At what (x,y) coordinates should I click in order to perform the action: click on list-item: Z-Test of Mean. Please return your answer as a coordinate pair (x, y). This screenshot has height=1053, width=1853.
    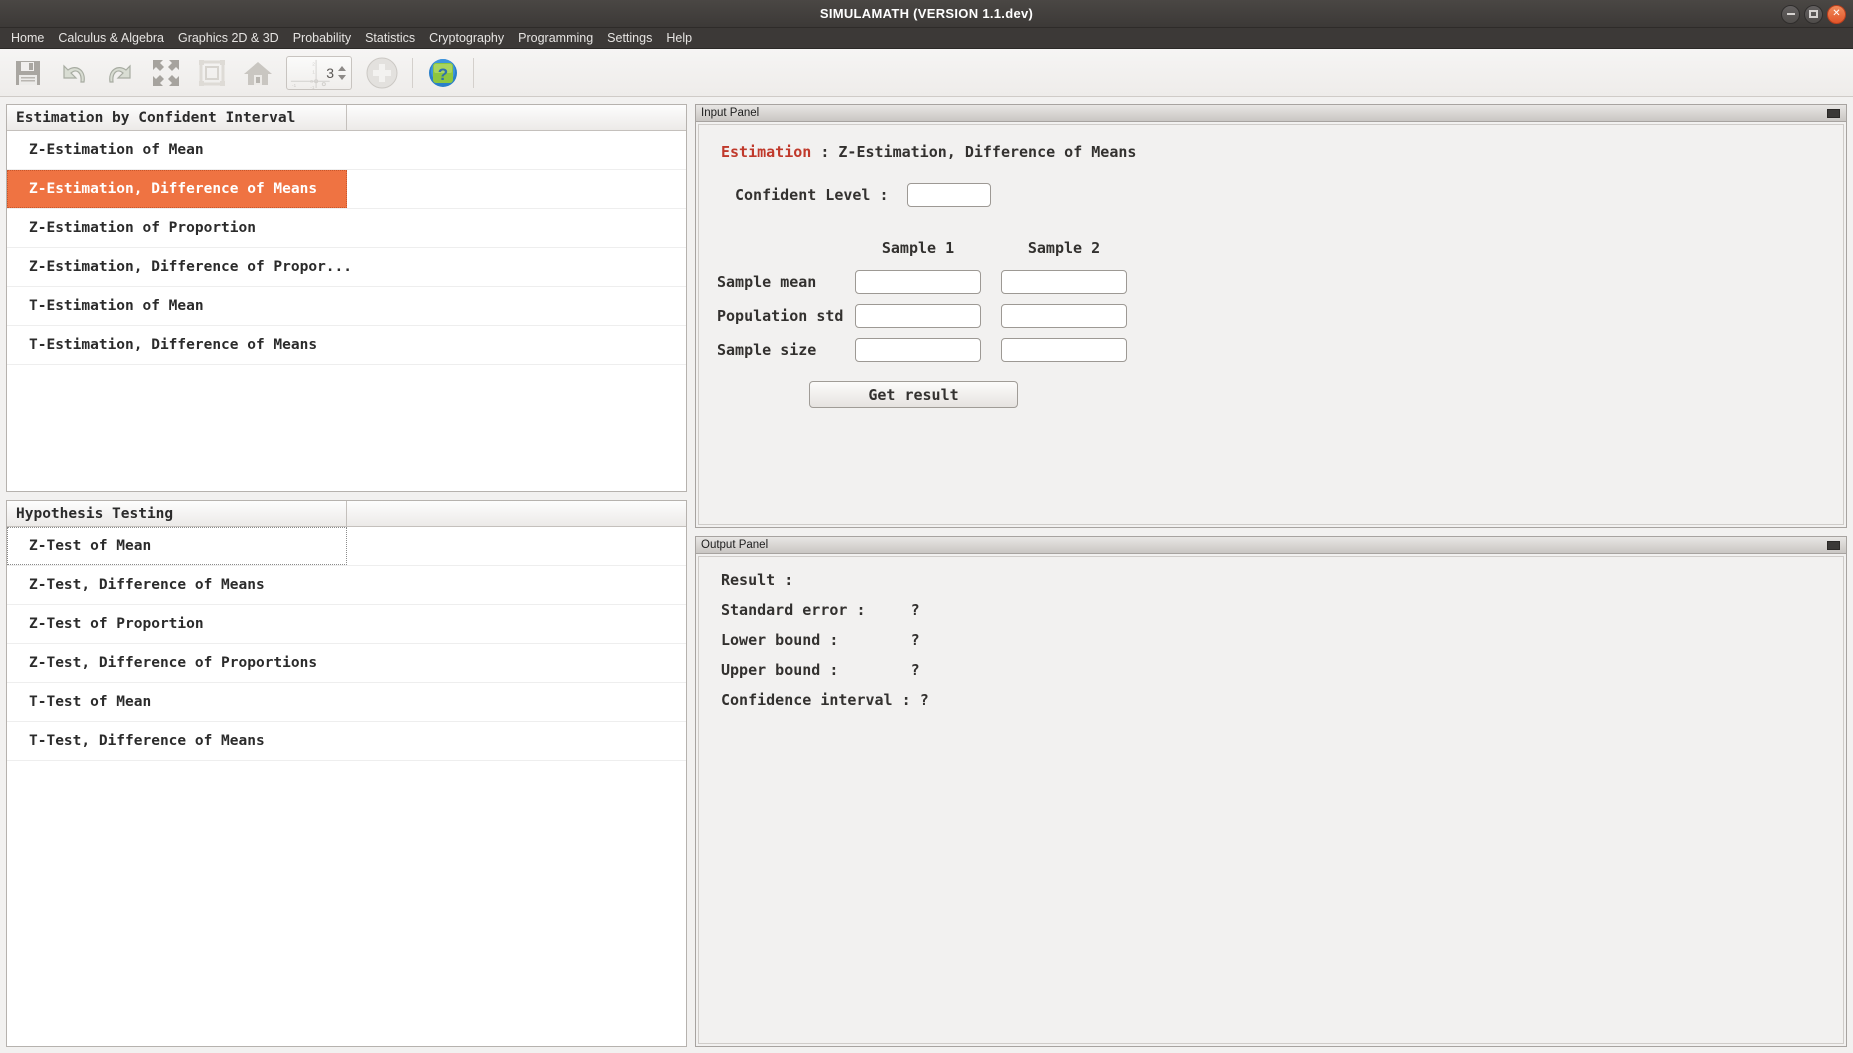
    Looking at the image, I should click on (346, 546).